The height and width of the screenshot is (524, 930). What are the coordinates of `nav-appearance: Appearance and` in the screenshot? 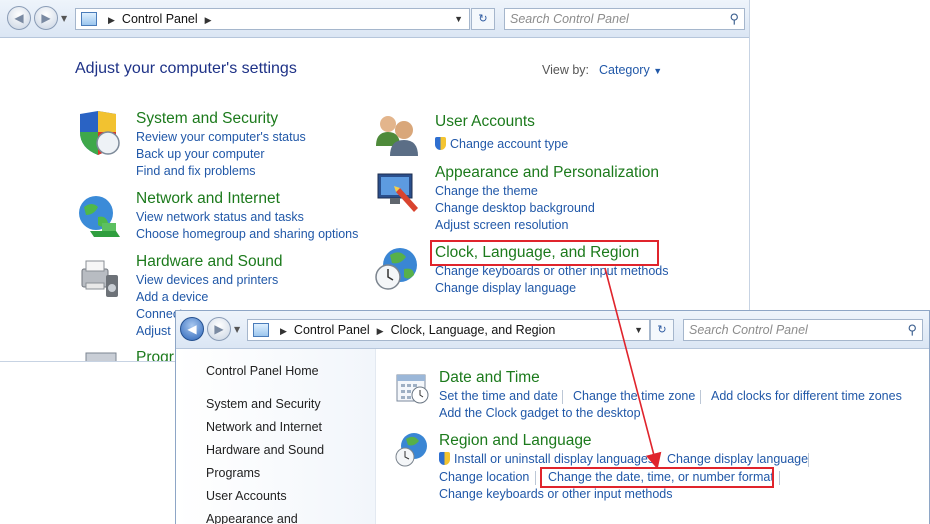 It's located at (252, 518).